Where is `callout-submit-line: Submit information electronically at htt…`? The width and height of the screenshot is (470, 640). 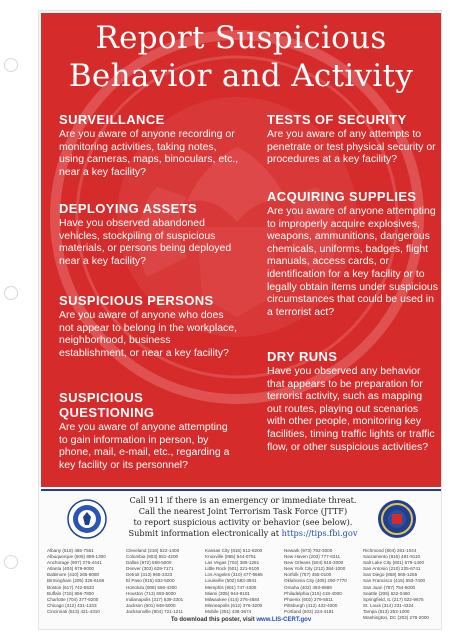 callout-submit-line: Submit information electronically at htt… is located at coordinates (243, 533).